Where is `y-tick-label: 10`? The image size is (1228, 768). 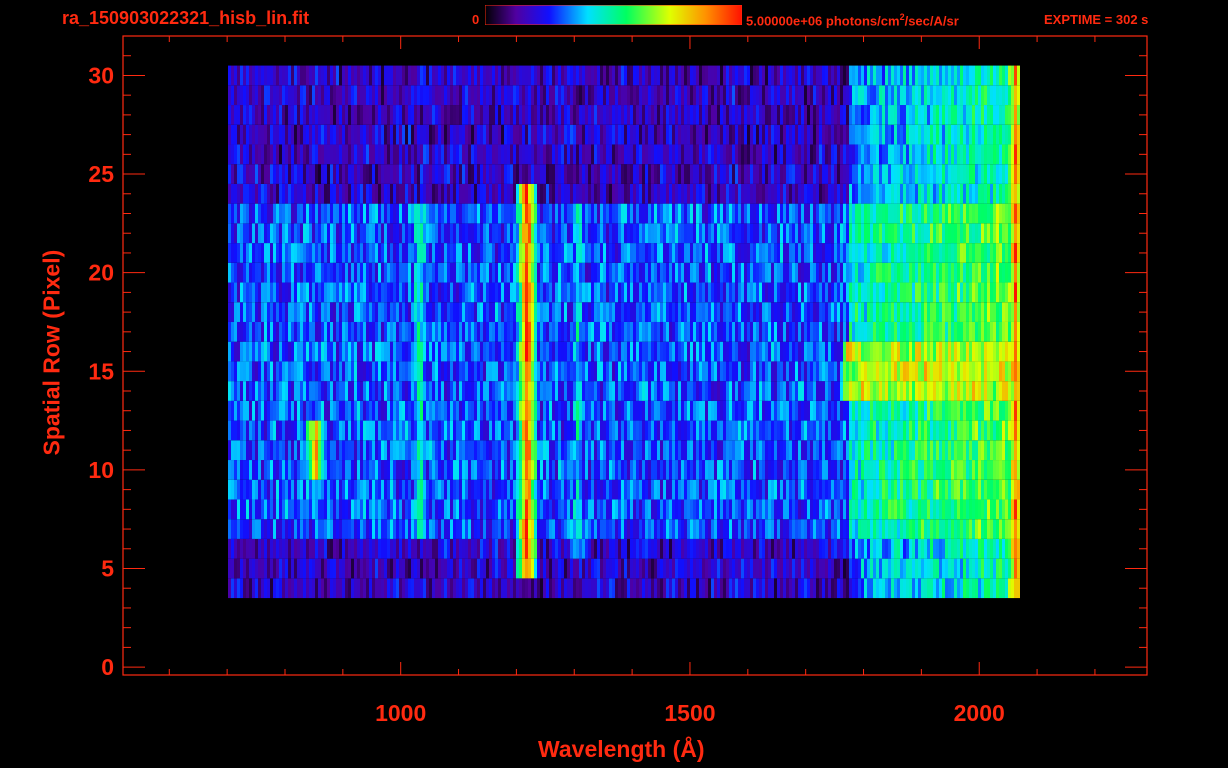 y-tick-label: 10 is located at coordinates (101, 470).